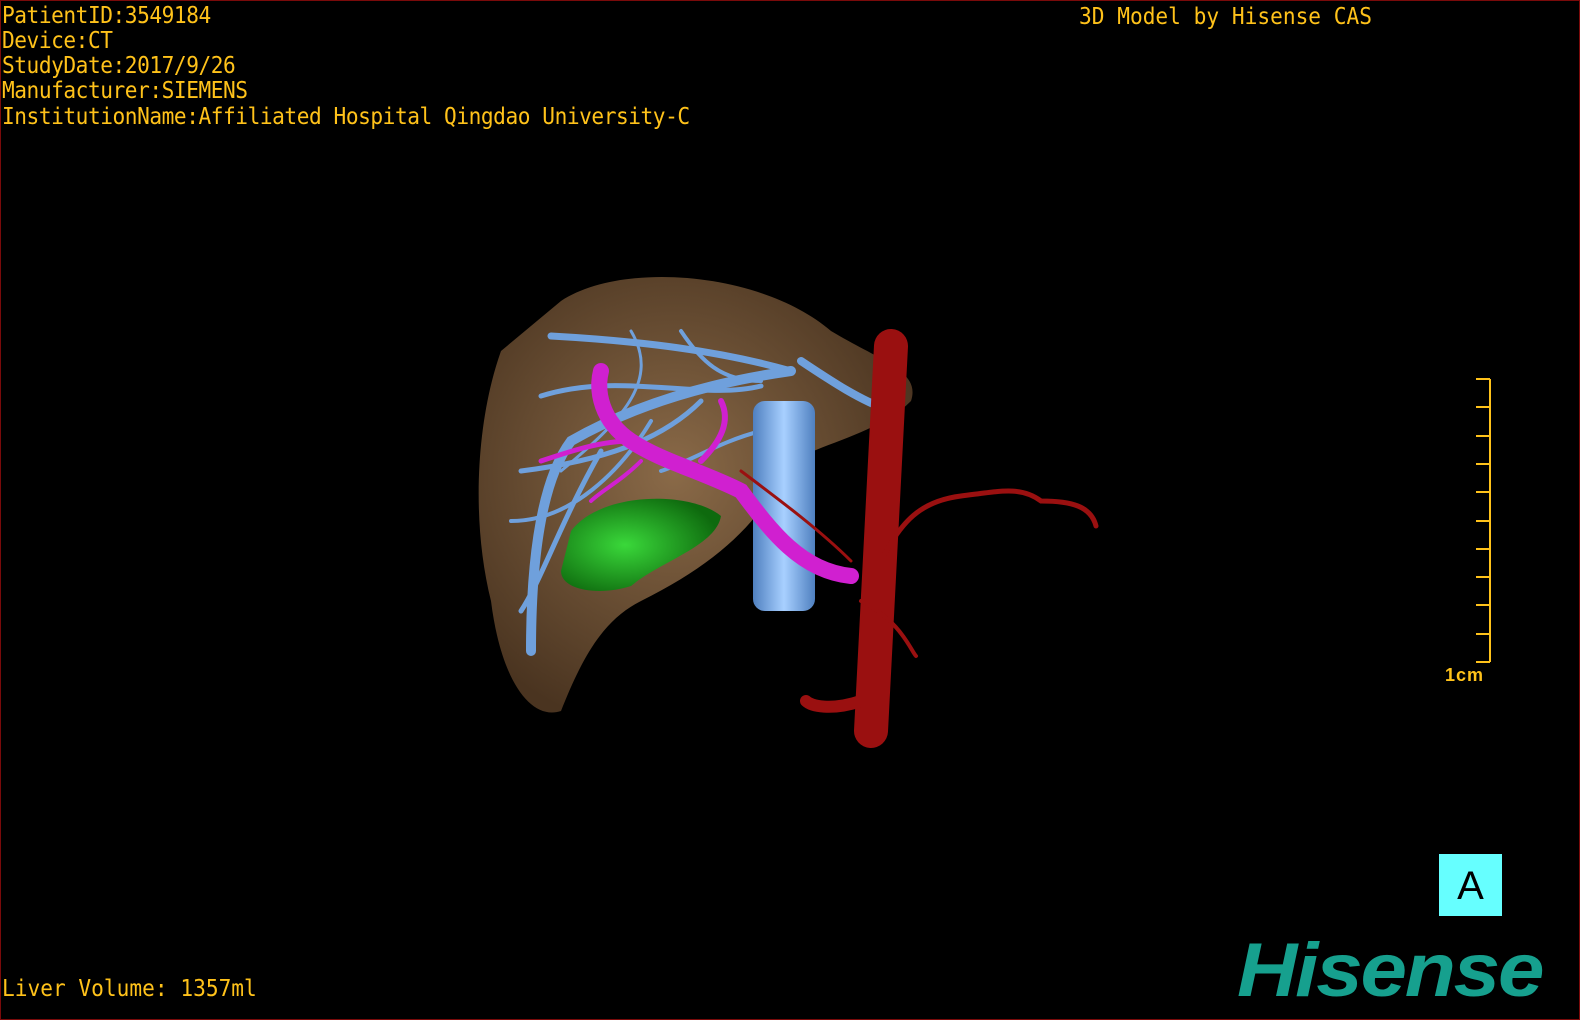  Describe the element at coordinates (125, 91) in the screenshot. I see `manufacturer: Manufacturer:SIEMENS` at that location.